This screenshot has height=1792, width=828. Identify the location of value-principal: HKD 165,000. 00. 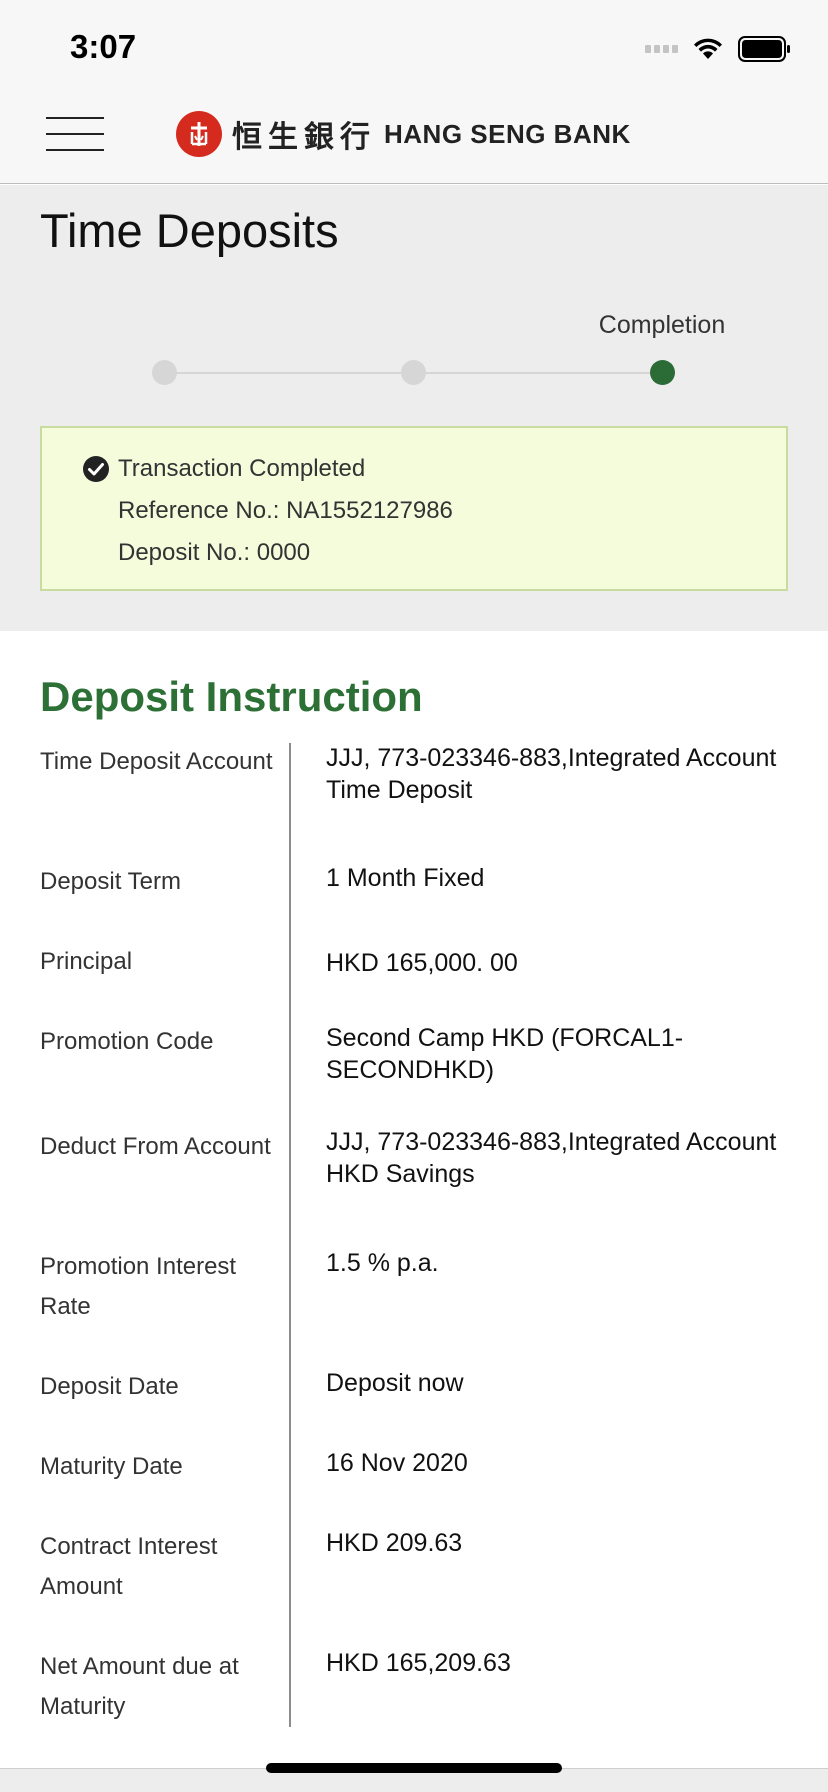
(422, 963).